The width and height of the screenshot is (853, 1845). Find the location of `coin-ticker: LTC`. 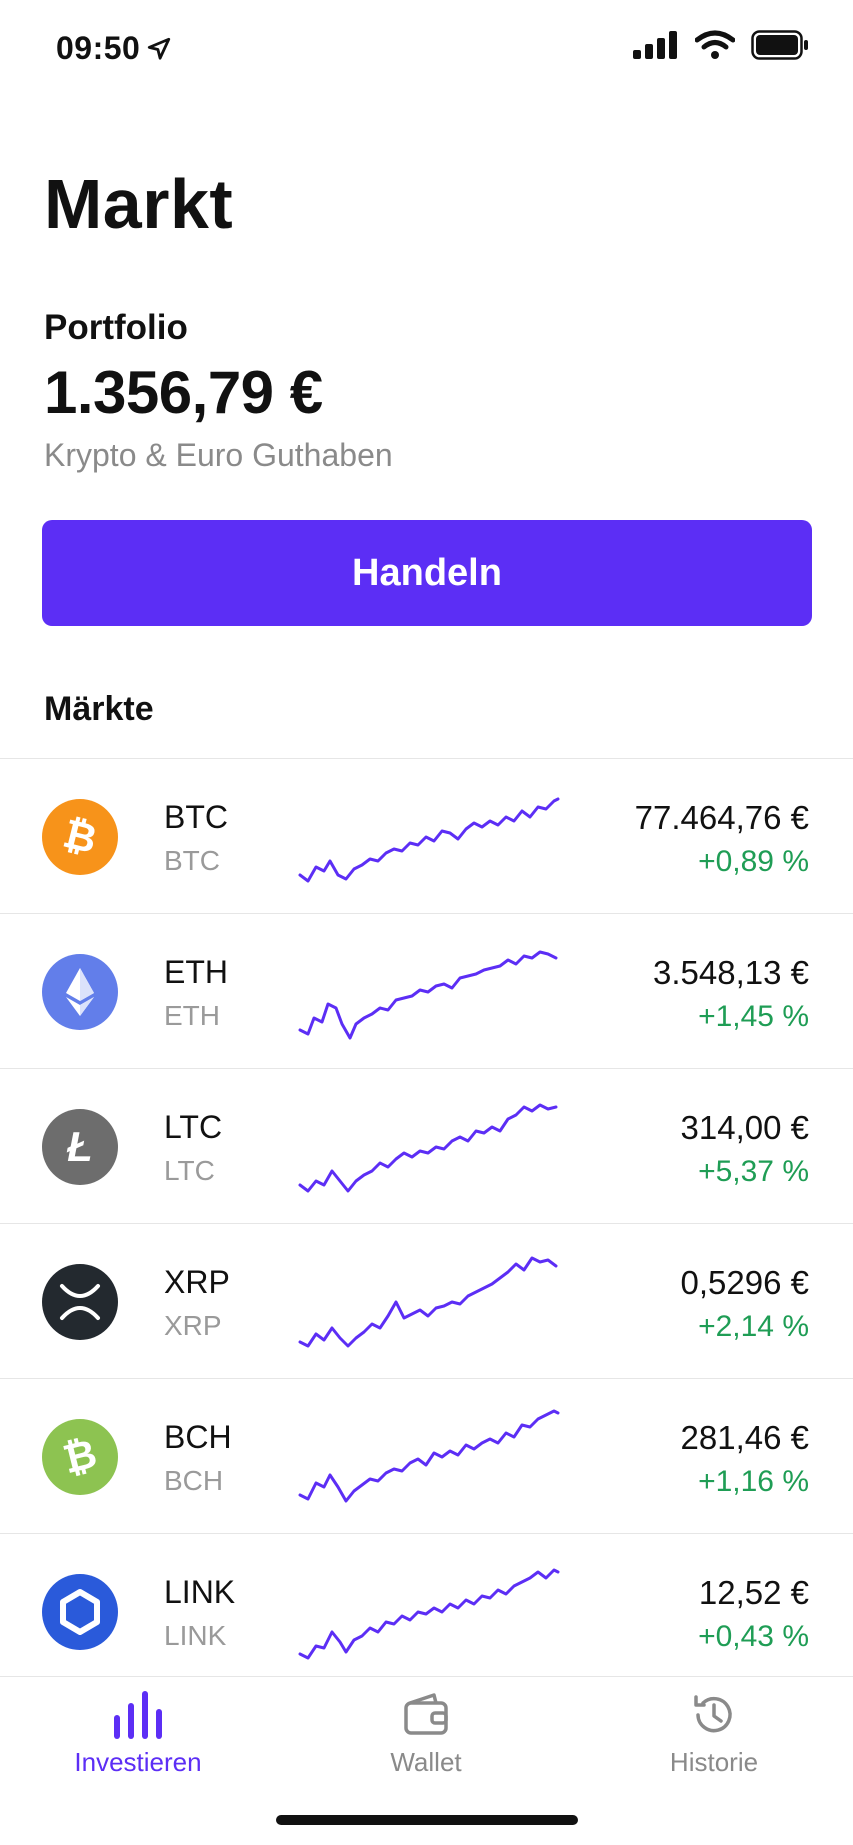

coin-ticker: LTC is located at coordinates (189, 1170).